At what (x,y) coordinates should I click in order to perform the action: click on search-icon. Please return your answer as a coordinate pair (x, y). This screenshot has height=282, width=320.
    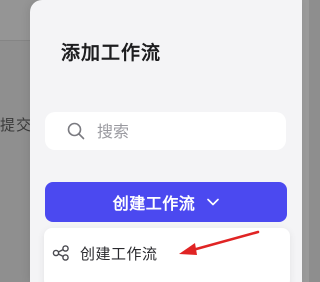
    Looking at the image, I should click on (76, 131).